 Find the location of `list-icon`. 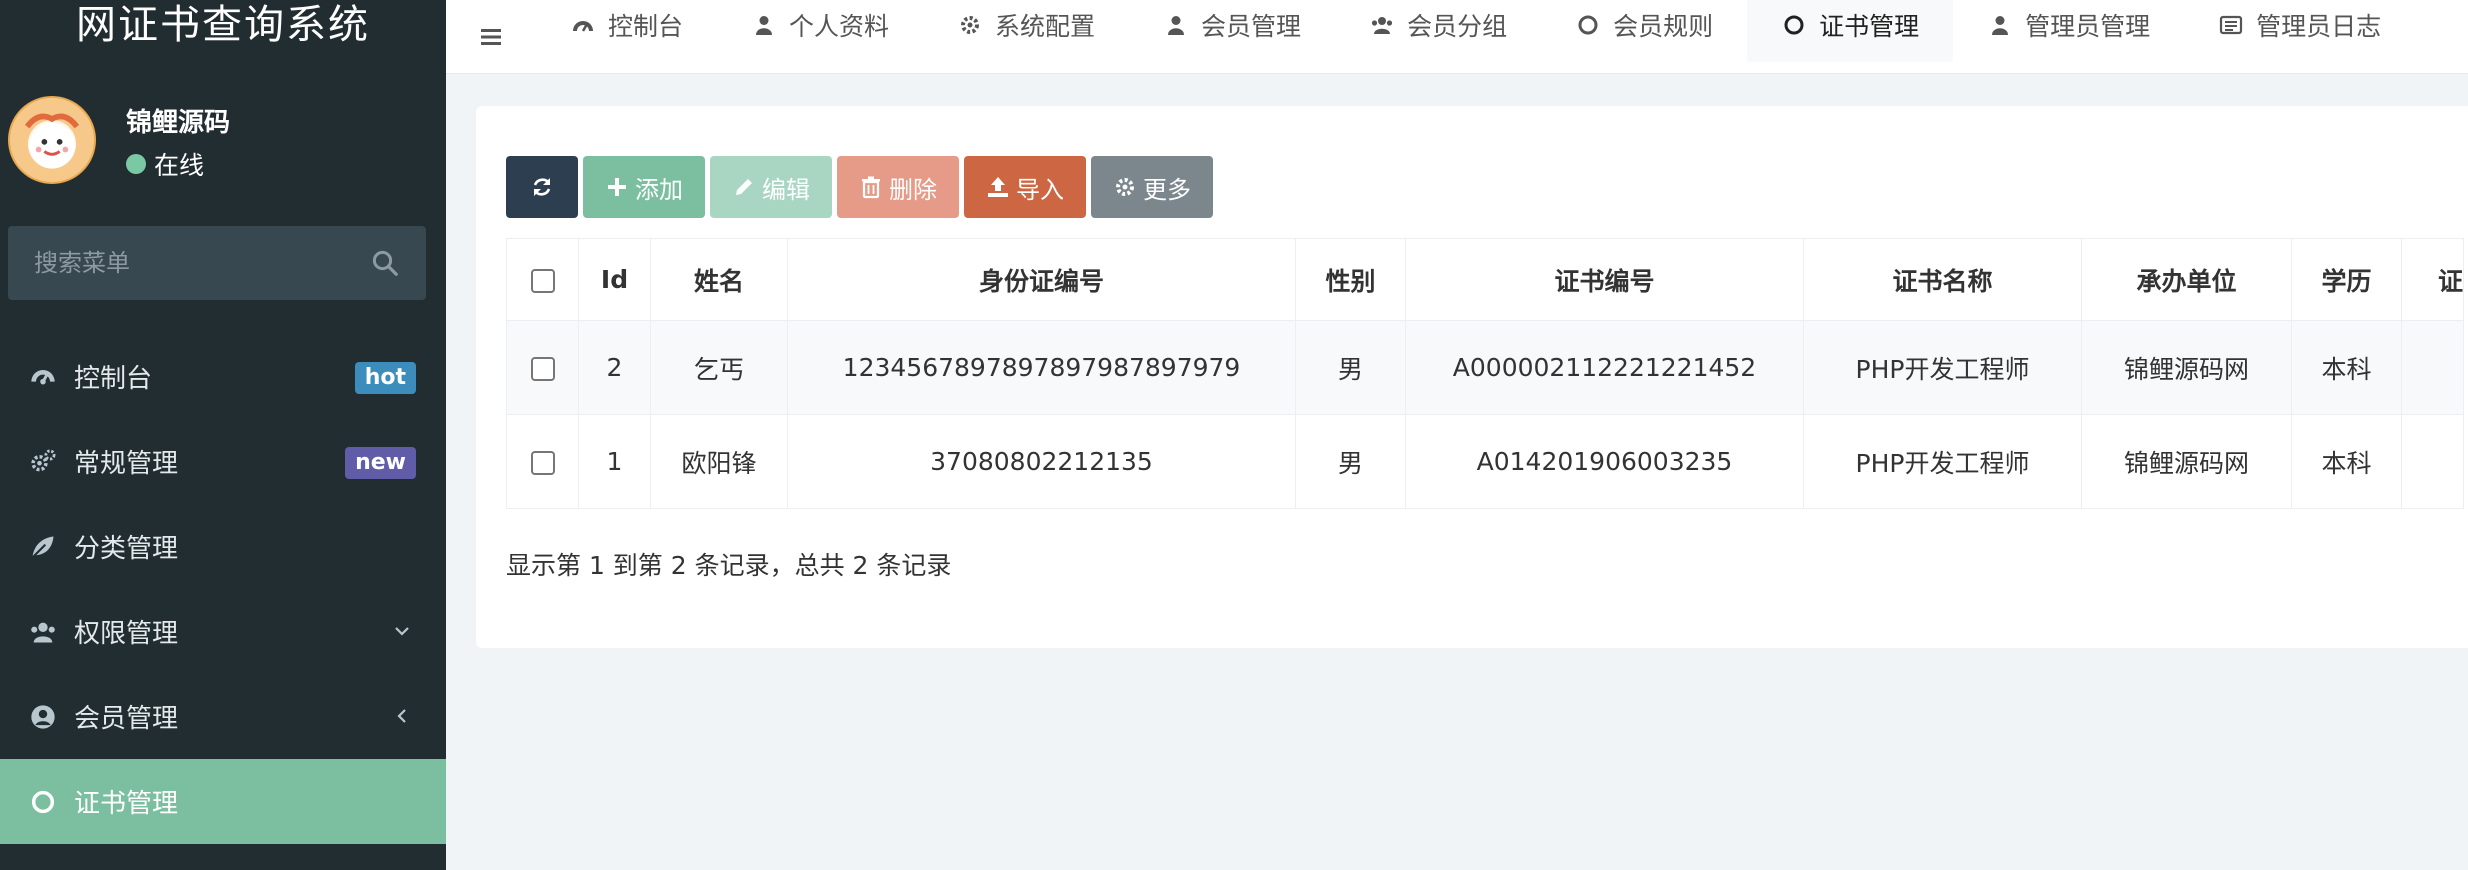

list-icon is located at coordinates (2231, 25).